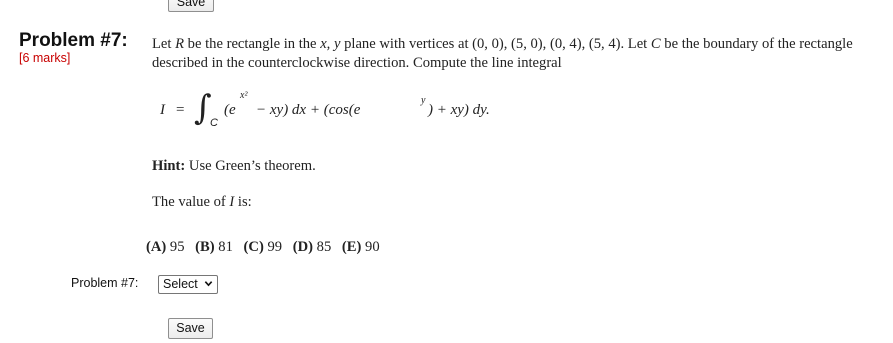 This screenshot has width=893, height=343. I want to click on statement-math-segment: R, so click(180, 44).